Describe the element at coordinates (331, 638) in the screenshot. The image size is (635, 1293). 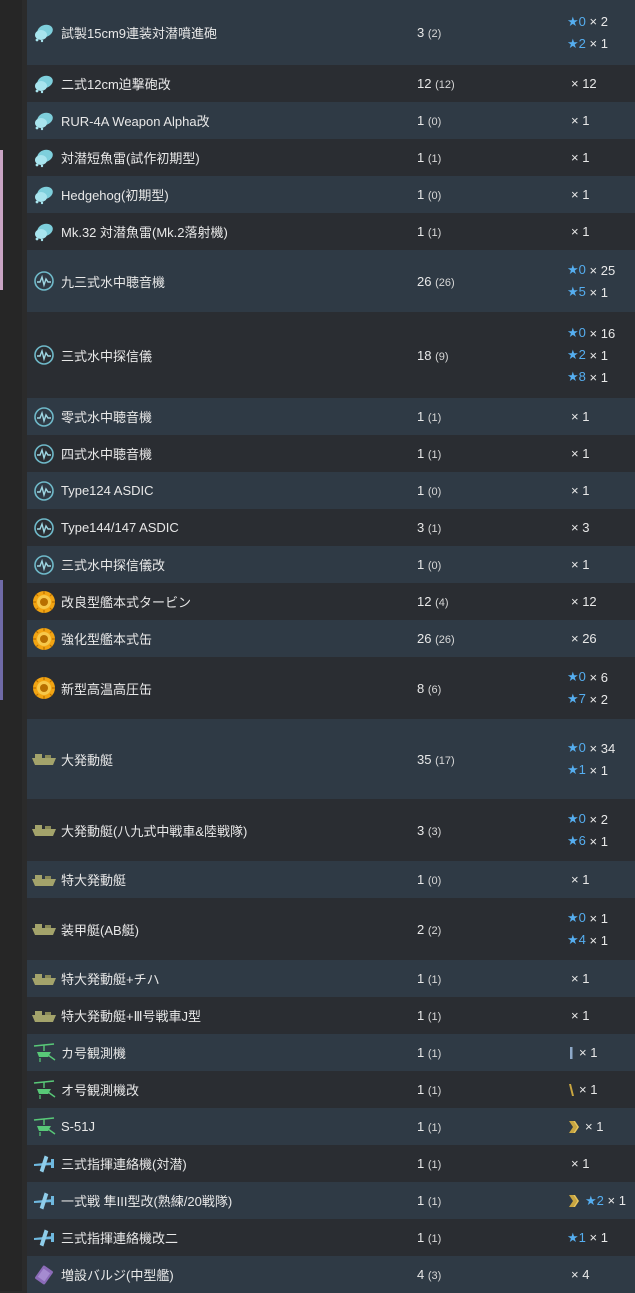
I see `table-row: 強化型艦本式缶 26 (26) × 26` at that location.